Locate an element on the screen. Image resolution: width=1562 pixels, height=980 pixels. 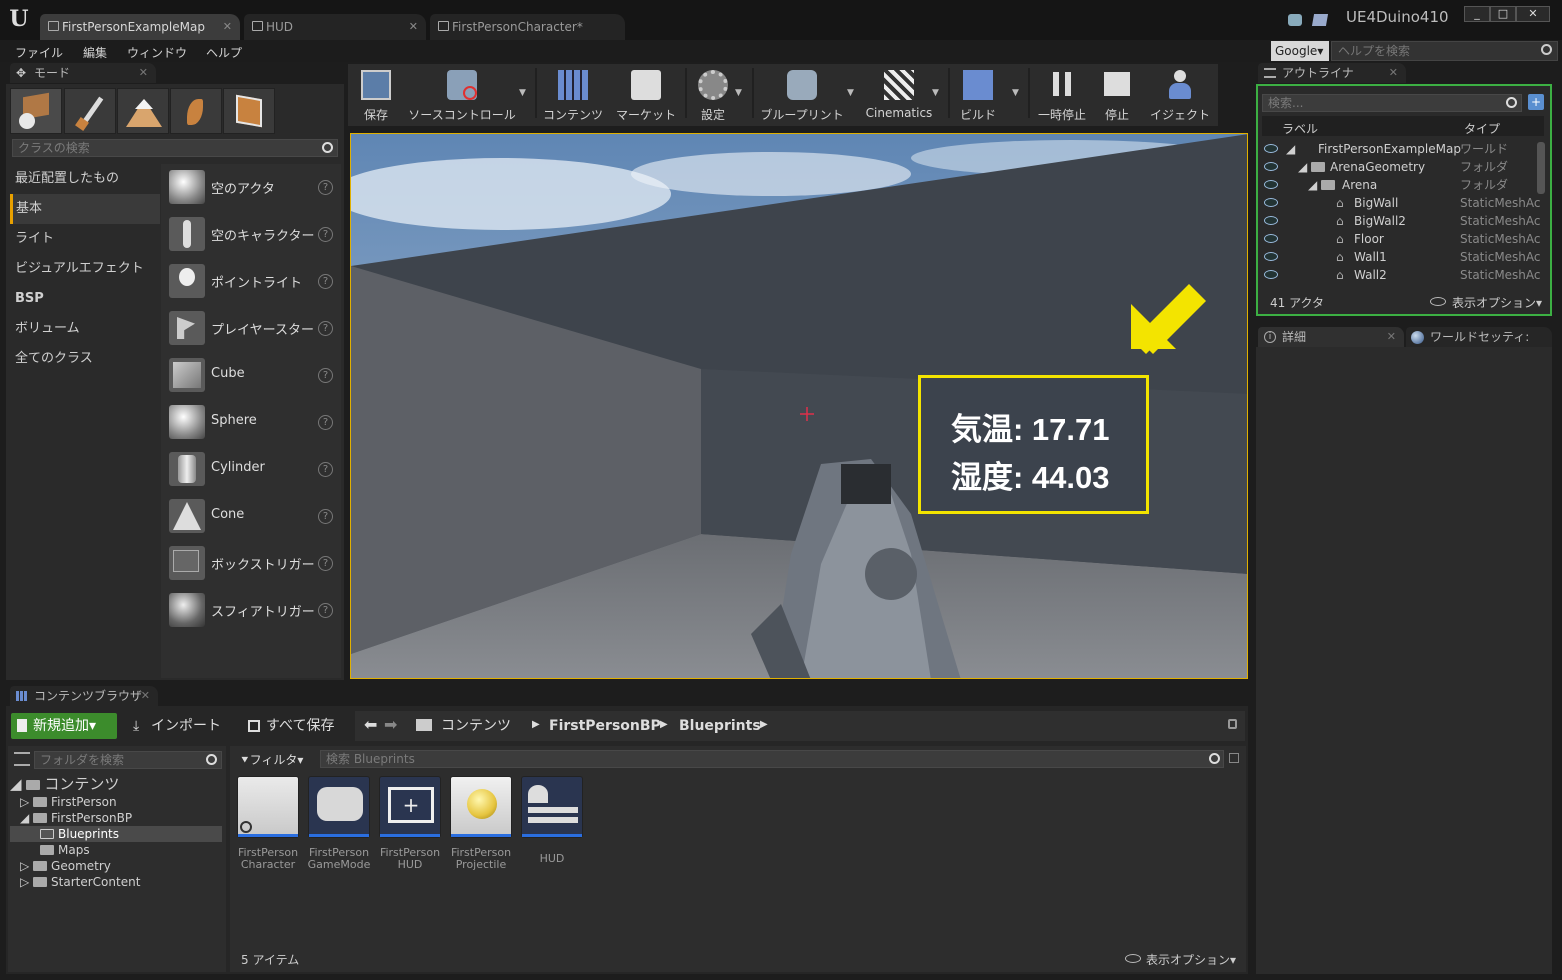
cinematics-button: Cinematics is located at coordinates (899, 94).